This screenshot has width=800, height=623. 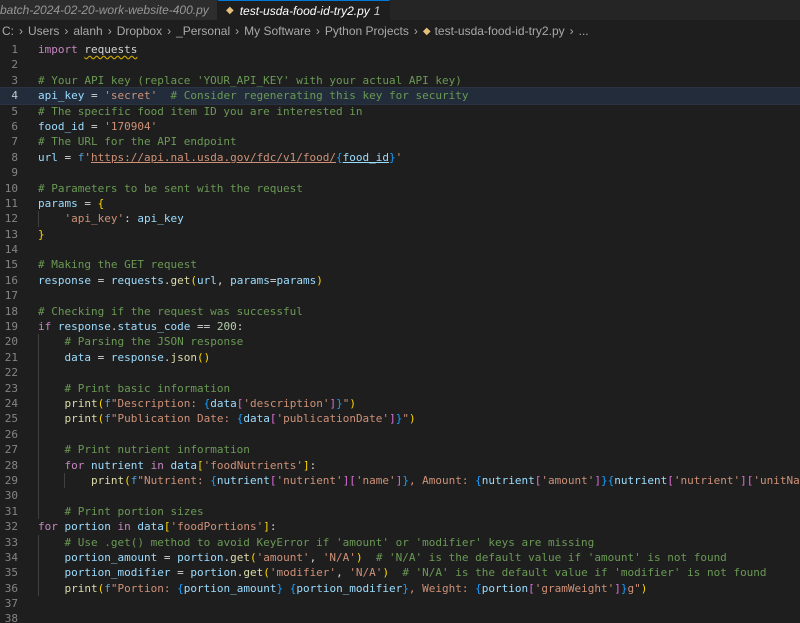 I want to click on code-line: 13}, so click(x=400, y=234).